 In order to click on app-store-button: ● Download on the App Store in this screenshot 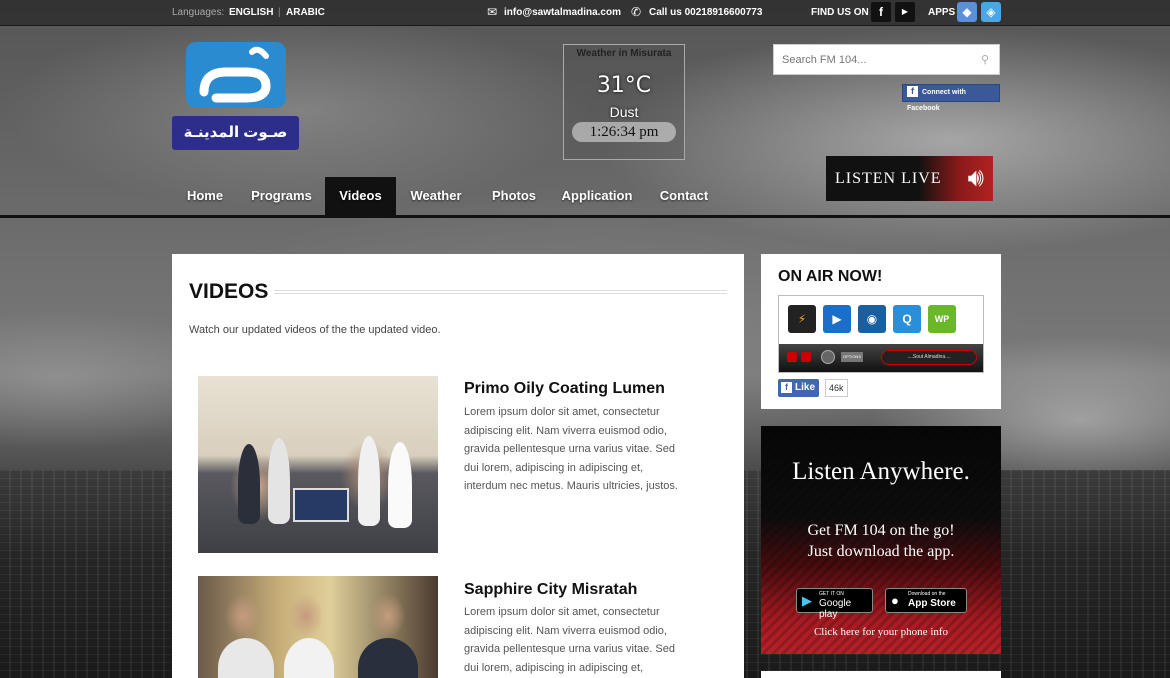, I will do `click(926, 600)`.